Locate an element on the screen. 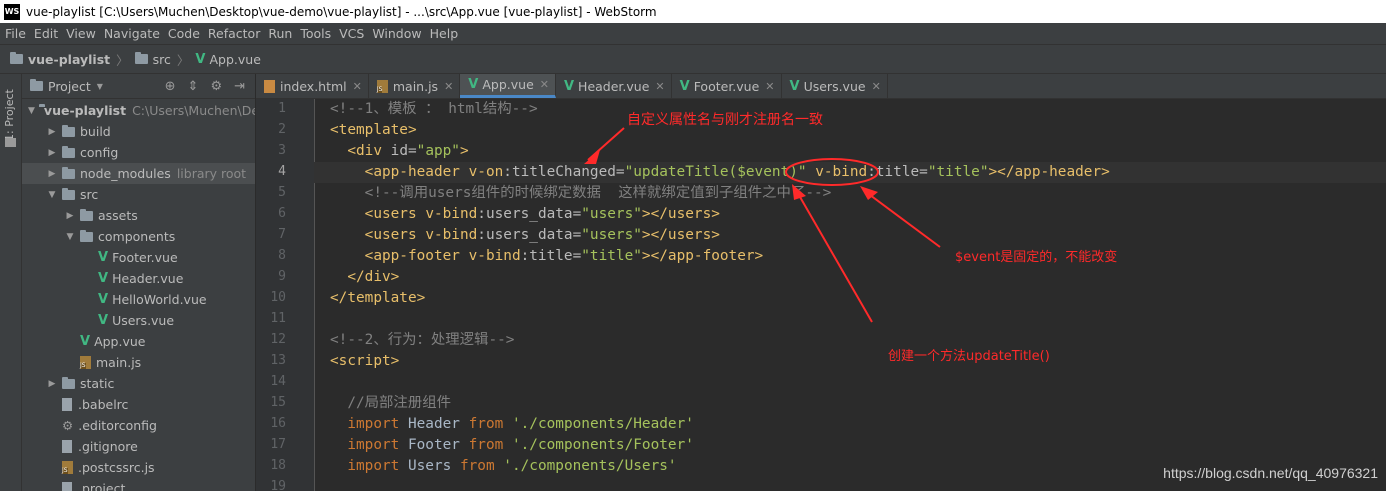 The width and height of the screenshot is (1386, 491). tab-index-html: index.html ✕ is located at coordinates (312, 86).